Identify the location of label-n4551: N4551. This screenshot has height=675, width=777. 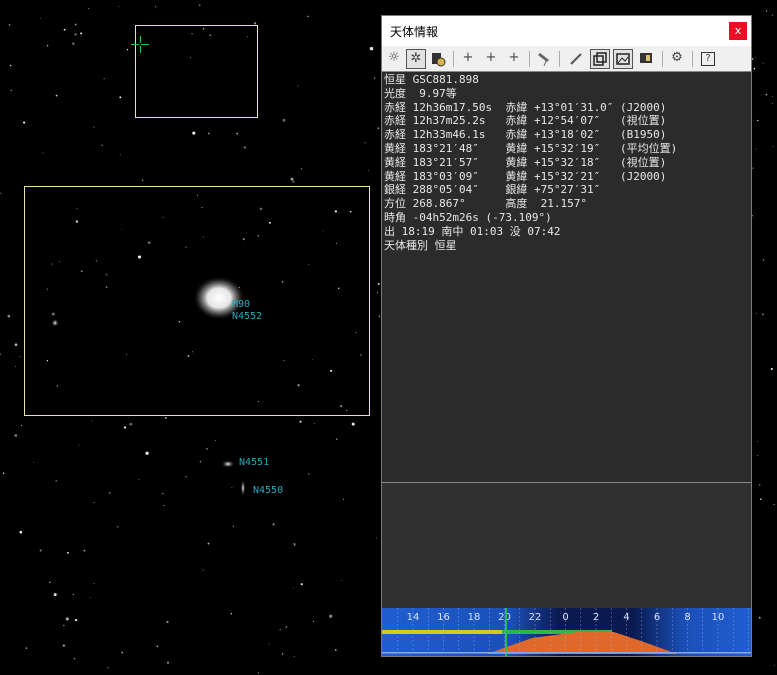
(254, 462).